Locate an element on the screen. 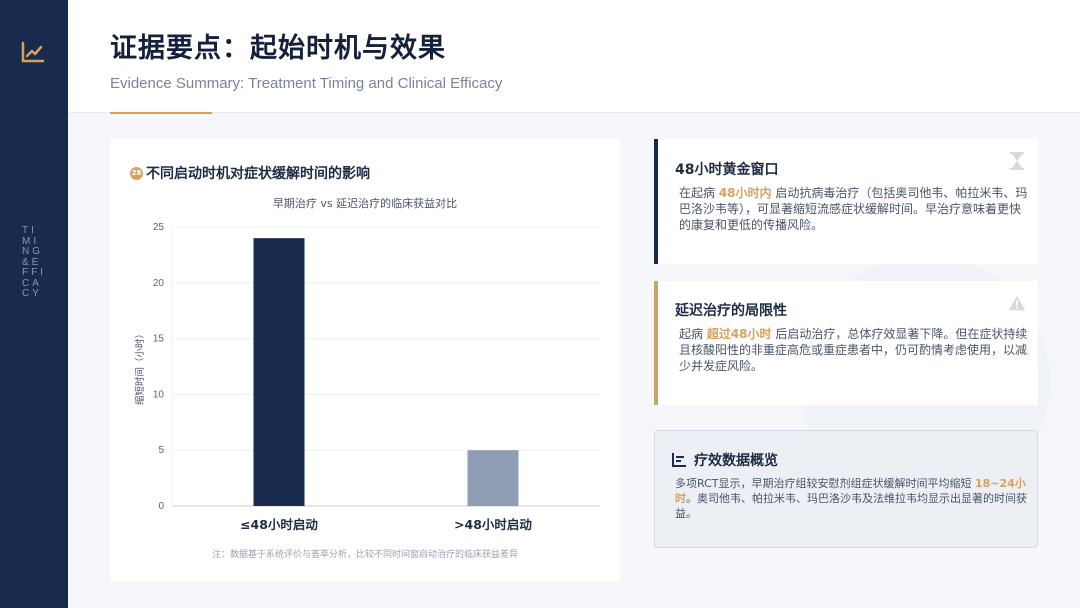 This screenshot has height=608, width=1080. title-accent-line is located at coordinates (161, 113).